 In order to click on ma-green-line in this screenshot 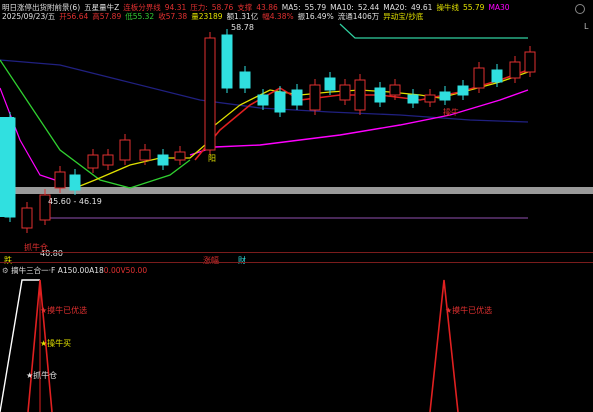, I will do `click(95, 124)`.